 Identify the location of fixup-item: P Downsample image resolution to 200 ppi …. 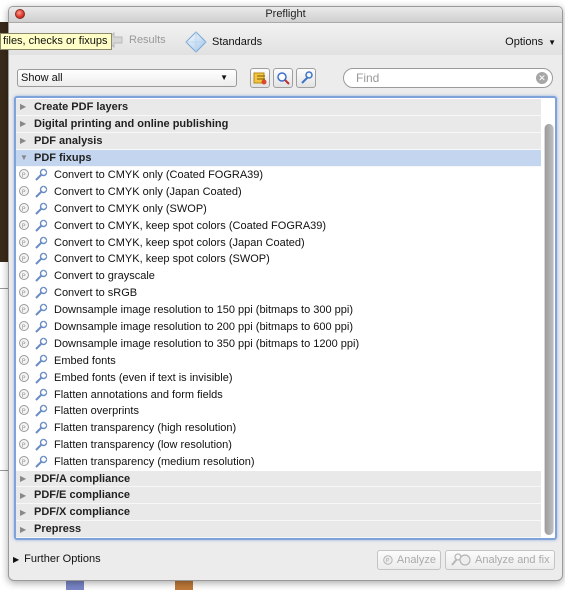
(278, 327).